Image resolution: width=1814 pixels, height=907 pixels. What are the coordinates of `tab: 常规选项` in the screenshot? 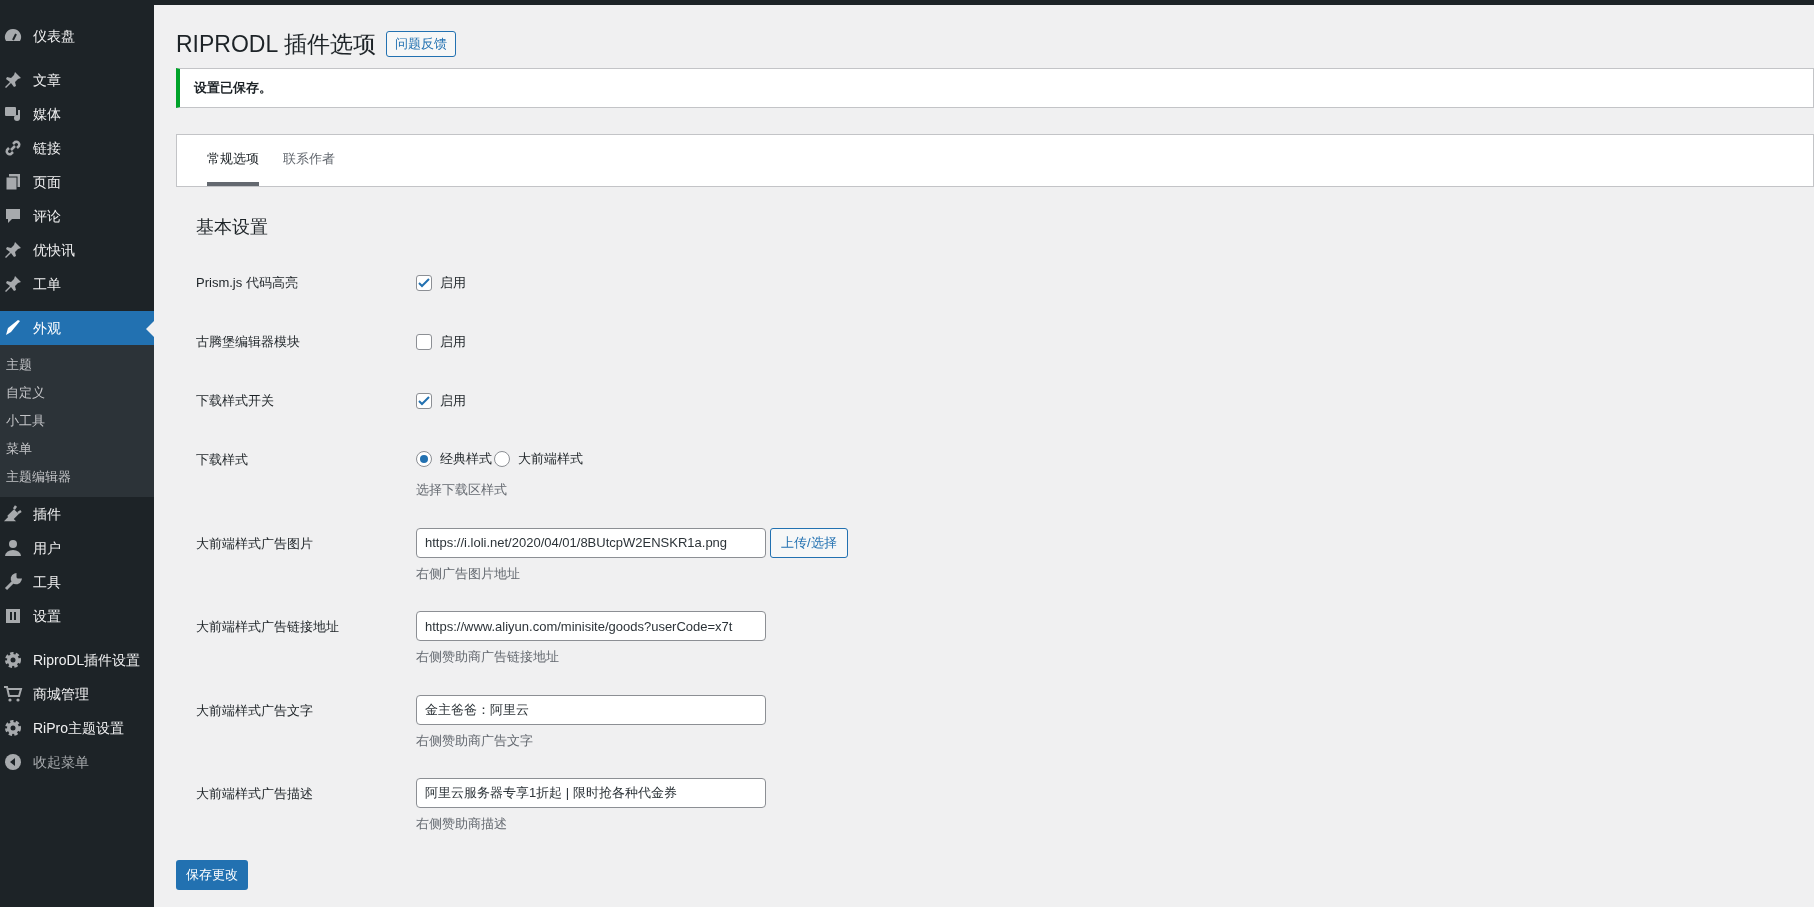 It's located at (233, 160).